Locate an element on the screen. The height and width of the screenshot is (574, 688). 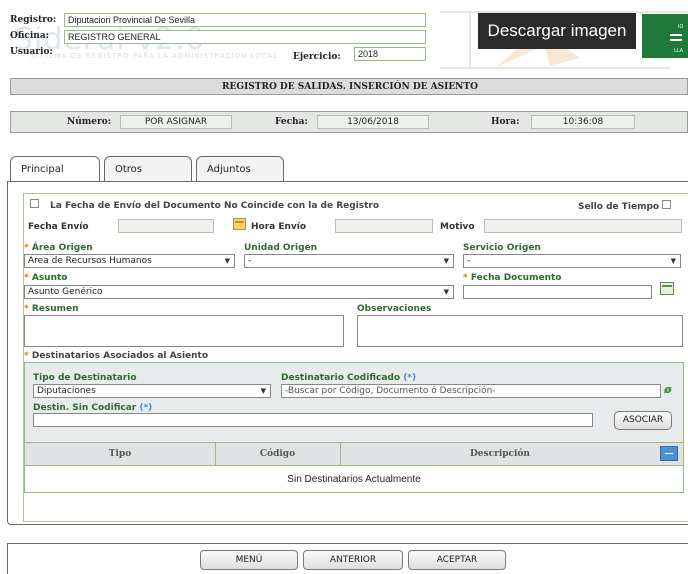
tab-otros: Otros is located at coordinates (148, 169).